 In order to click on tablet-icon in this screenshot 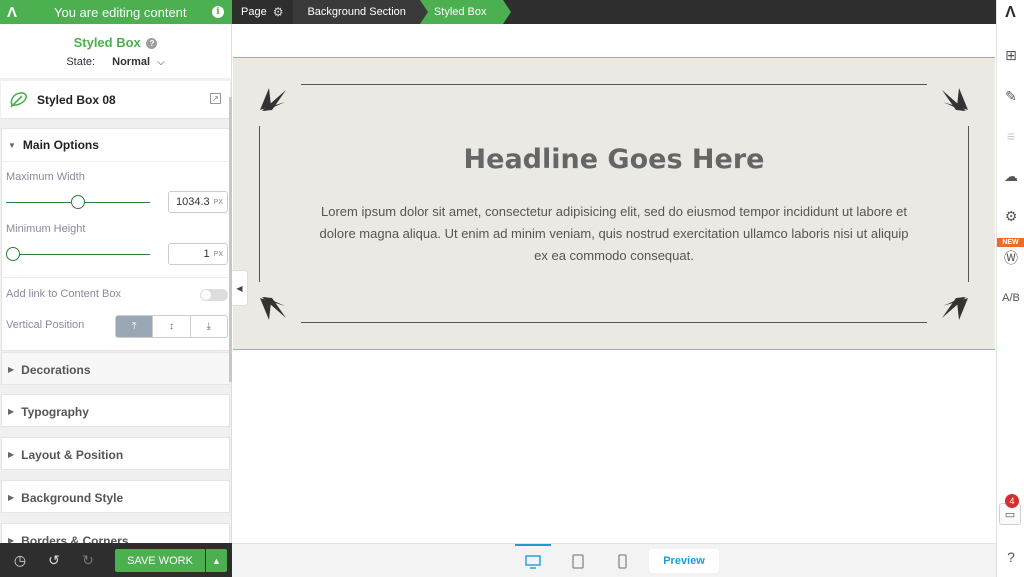, I will do `click(578, 561)`.